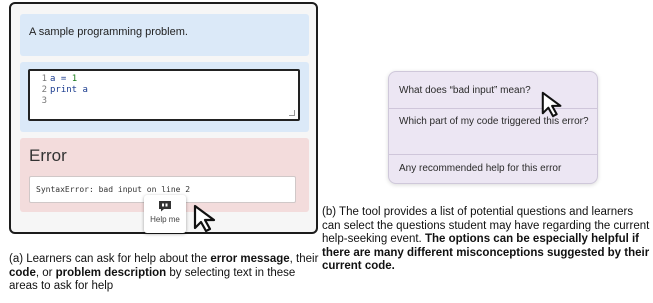 This screenshot has width=653, height=303. What do you see at coordinates (165, 206) in the screenshot?
I see `comment-quote-icon` at bounding box center [165, 206].